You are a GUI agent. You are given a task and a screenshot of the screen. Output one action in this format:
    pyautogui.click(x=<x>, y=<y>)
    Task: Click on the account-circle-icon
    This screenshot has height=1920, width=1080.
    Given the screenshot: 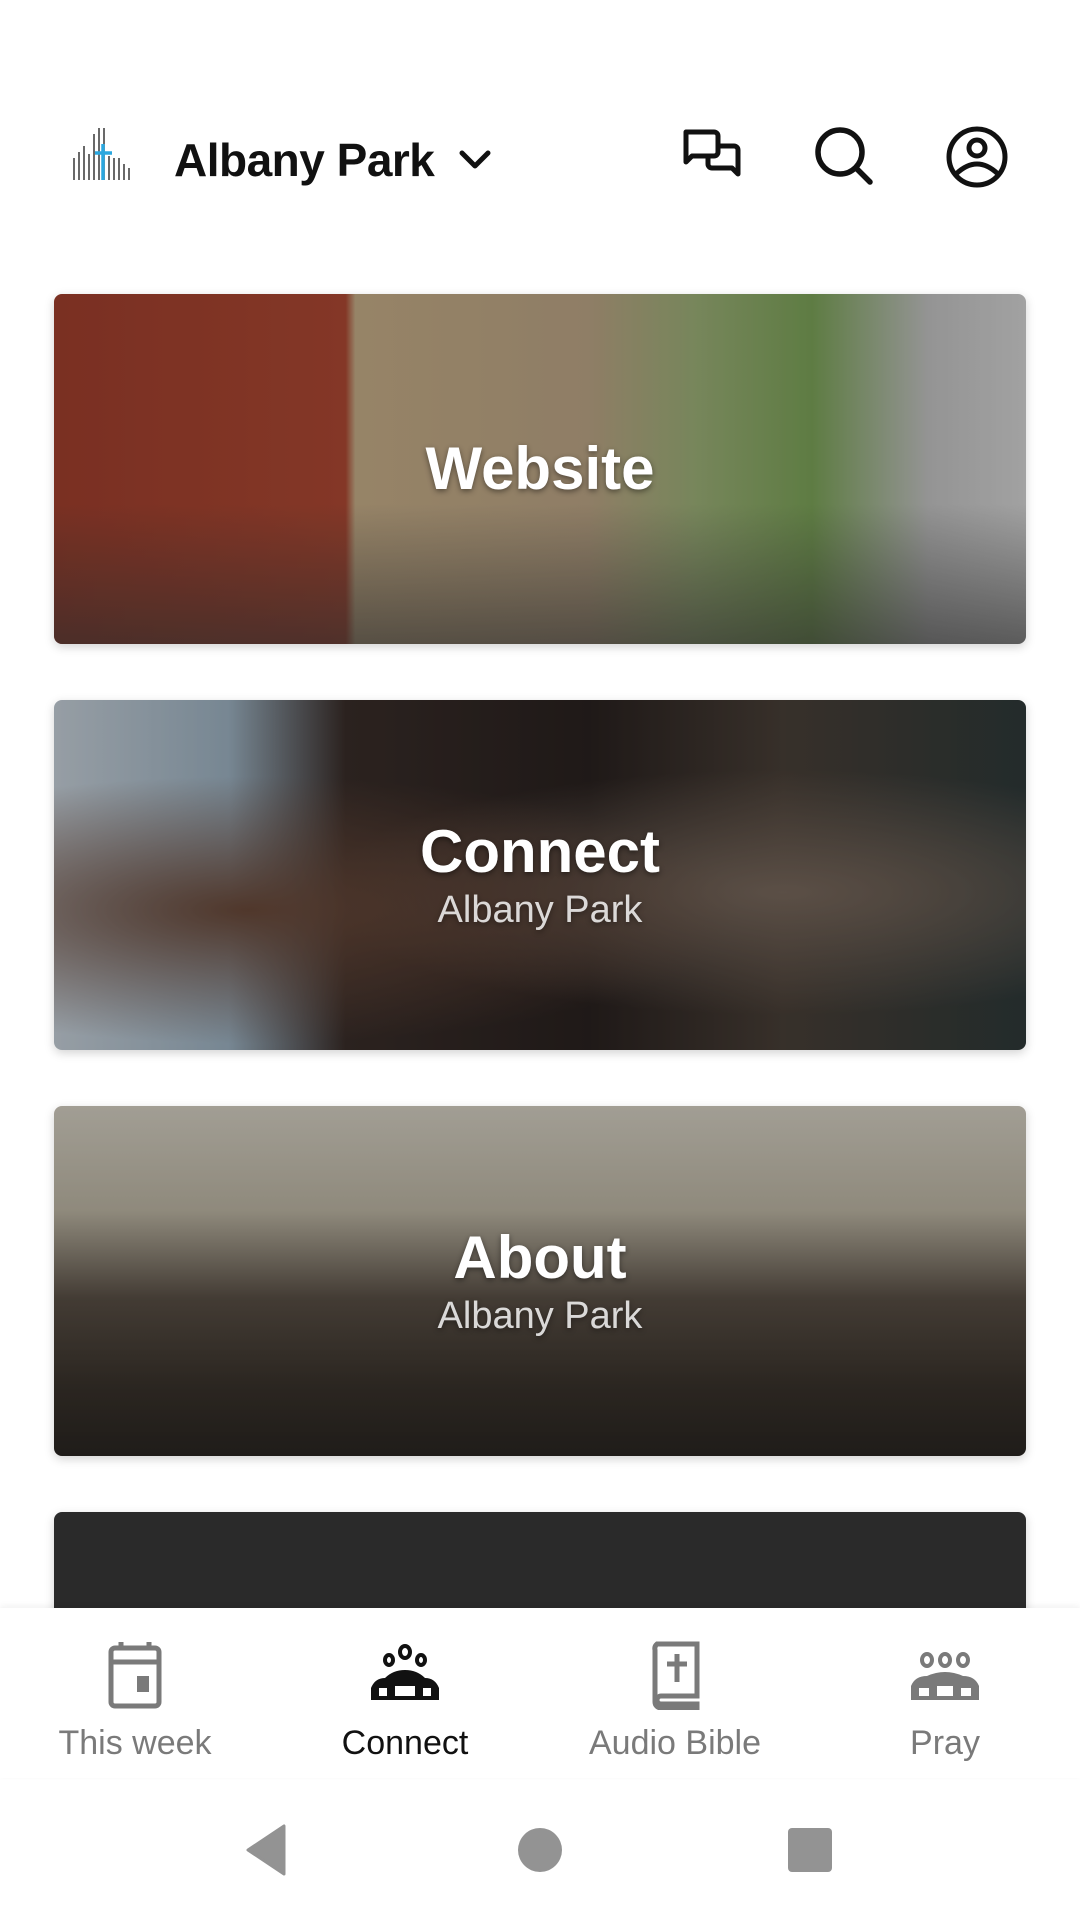 What is the action you would take?
    pyautogui.click(x=977, y=157)
    